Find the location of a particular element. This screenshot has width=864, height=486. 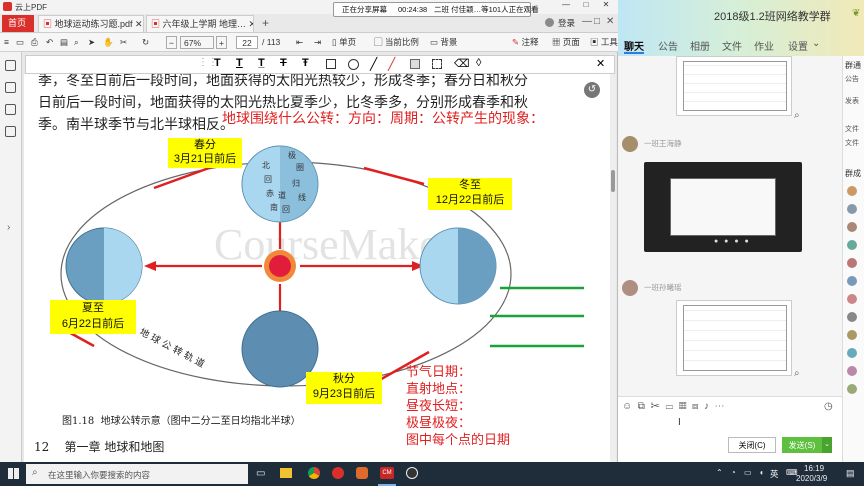

rotate-icon: ↻ is located at coordinates (145, 42).